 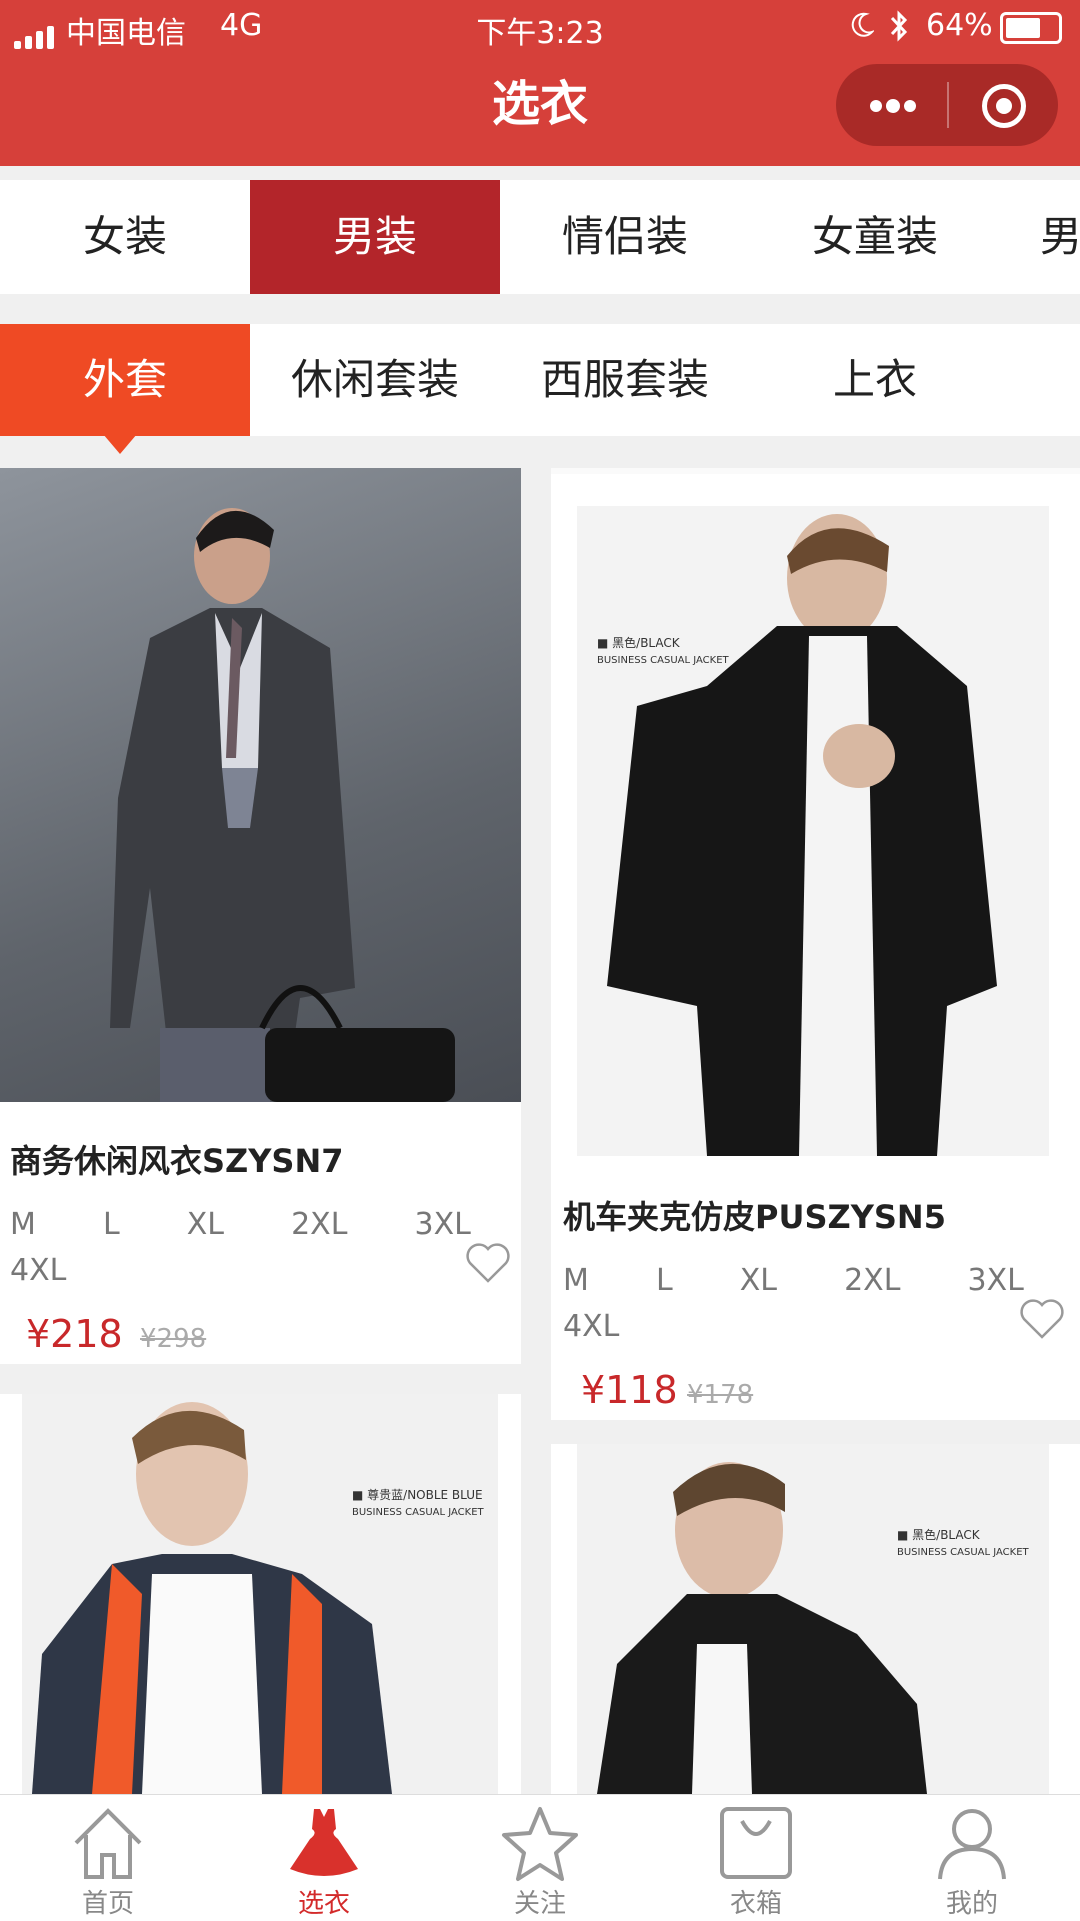 What do you see at coordinates (971, 1904) in the screenshot?
I see `nav-label: 我的` at bounding box center [971, 1904].